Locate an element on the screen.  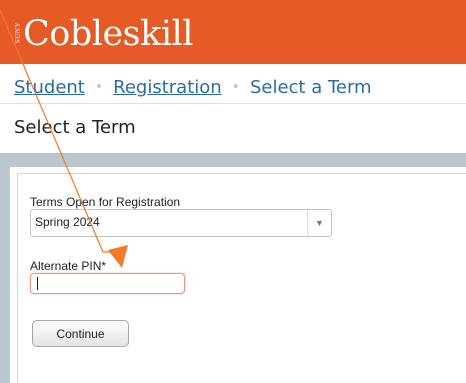
breadcrumb: Student • Registration • Select a Term is located at coordinates (193, 87).